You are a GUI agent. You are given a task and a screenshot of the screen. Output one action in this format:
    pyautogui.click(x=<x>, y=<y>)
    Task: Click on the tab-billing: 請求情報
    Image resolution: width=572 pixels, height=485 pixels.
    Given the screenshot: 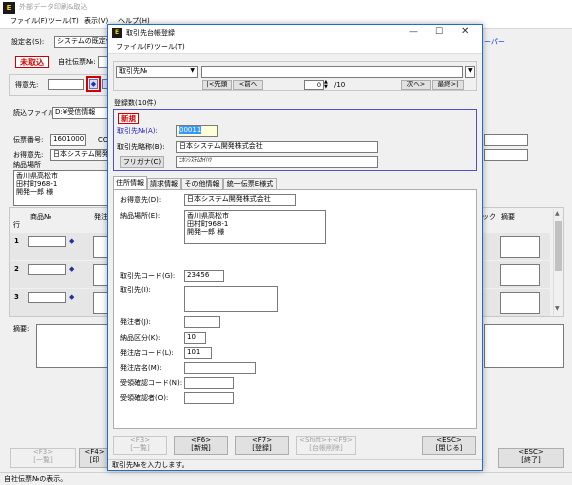 What is the action you would take?
    pyautogui.click(x=164, y=183)
    